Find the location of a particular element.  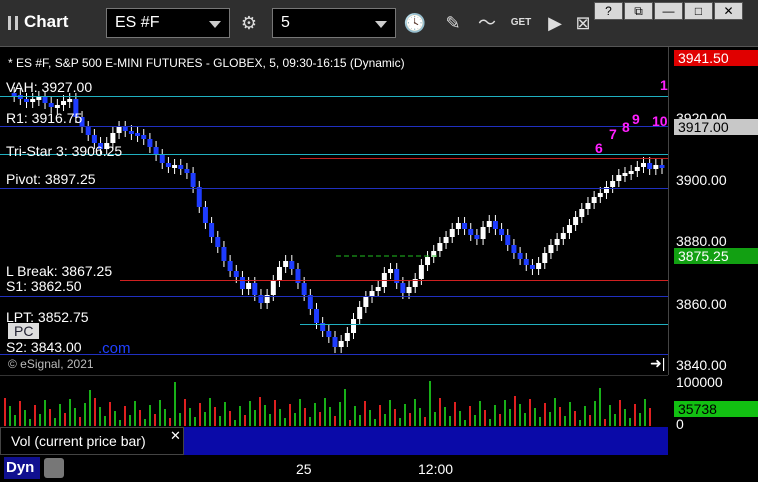

volume-title: Vol (current price bar) is located at coordinates (92, 441).